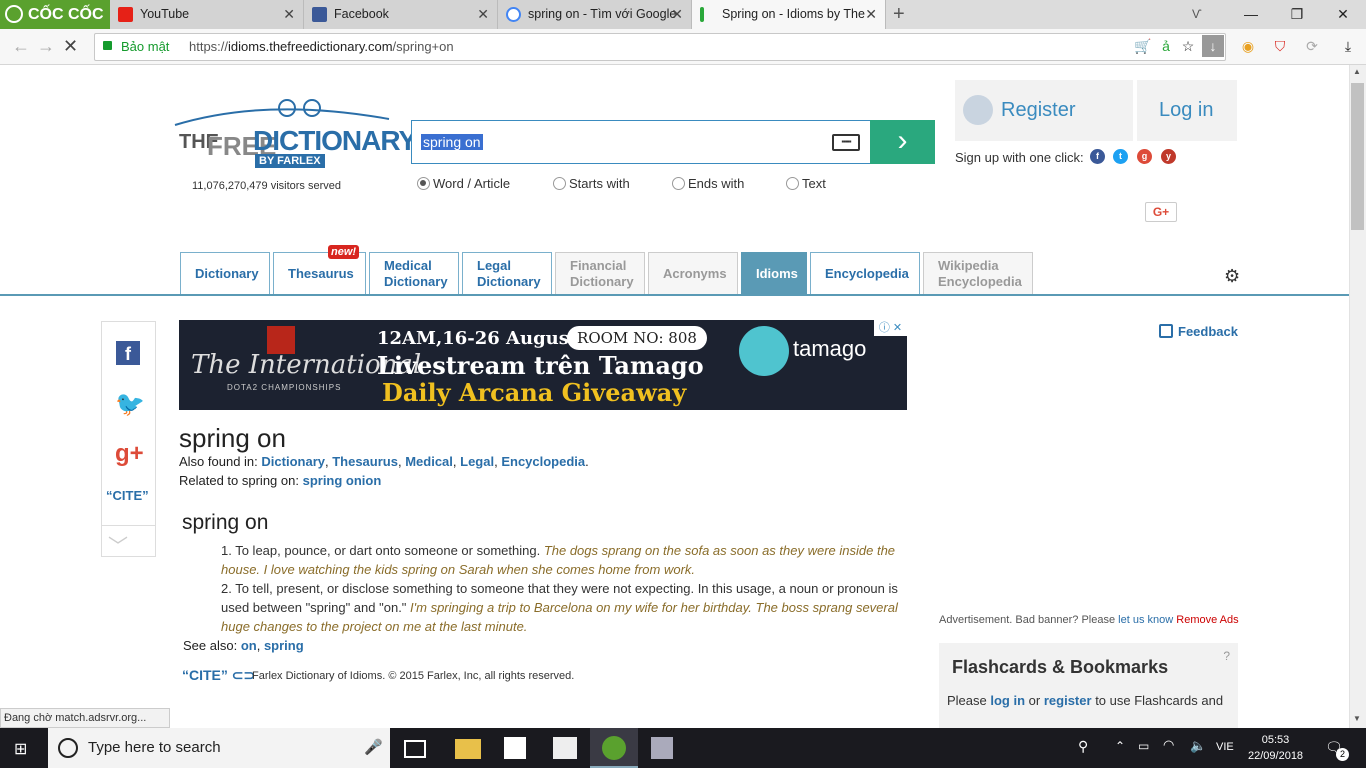 This screenshot has width=1366, height=768. Describe the element at coordinates (1097, 156) in the screenshot. I see `facebook-signup-icon: f` at that location.